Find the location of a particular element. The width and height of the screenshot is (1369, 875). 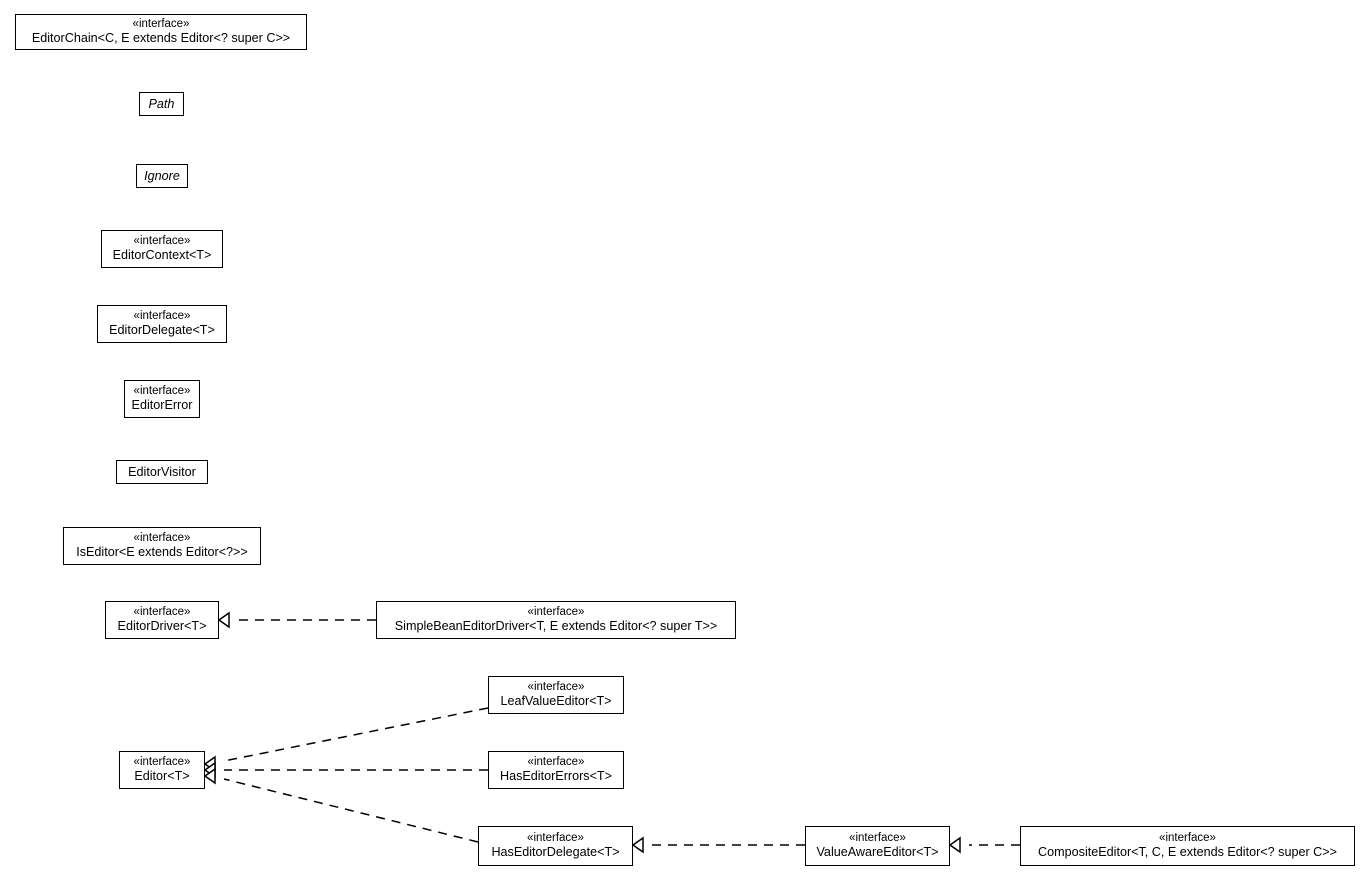

relationship-edge-haseditordelegate-to-editor is located at coordinates (341, 805).